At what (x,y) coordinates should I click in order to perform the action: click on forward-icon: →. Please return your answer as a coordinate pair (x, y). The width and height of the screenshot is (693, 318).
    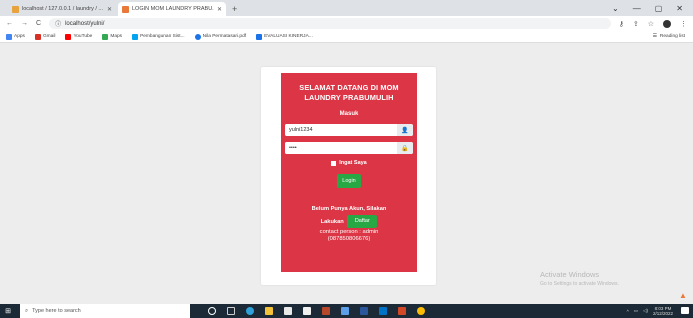
    Looking at the image, I should click on (24, 23).